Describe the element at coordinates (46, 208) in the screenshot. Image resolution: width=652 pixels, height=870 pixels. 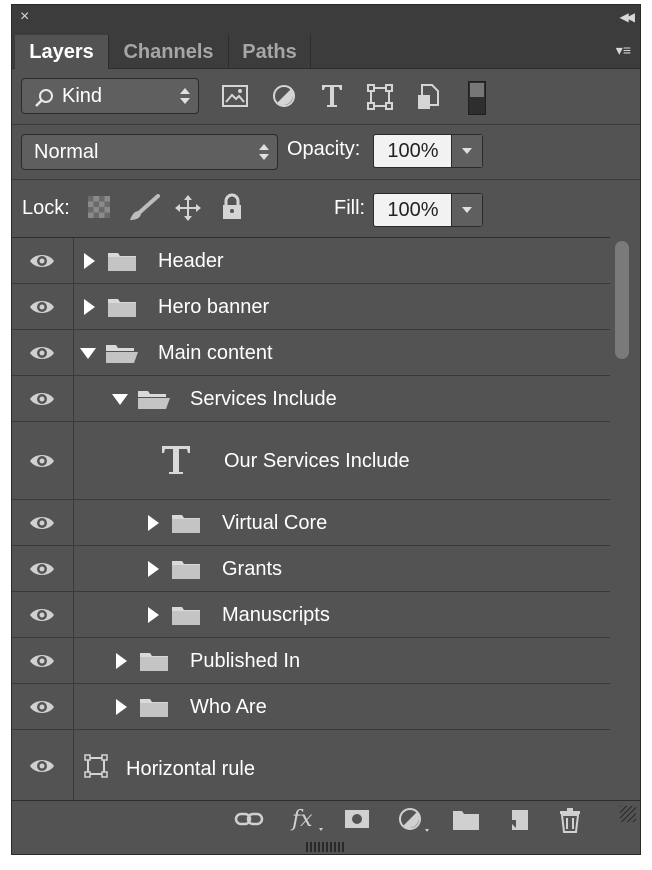
I see `lock-label: Lock:` at that location.